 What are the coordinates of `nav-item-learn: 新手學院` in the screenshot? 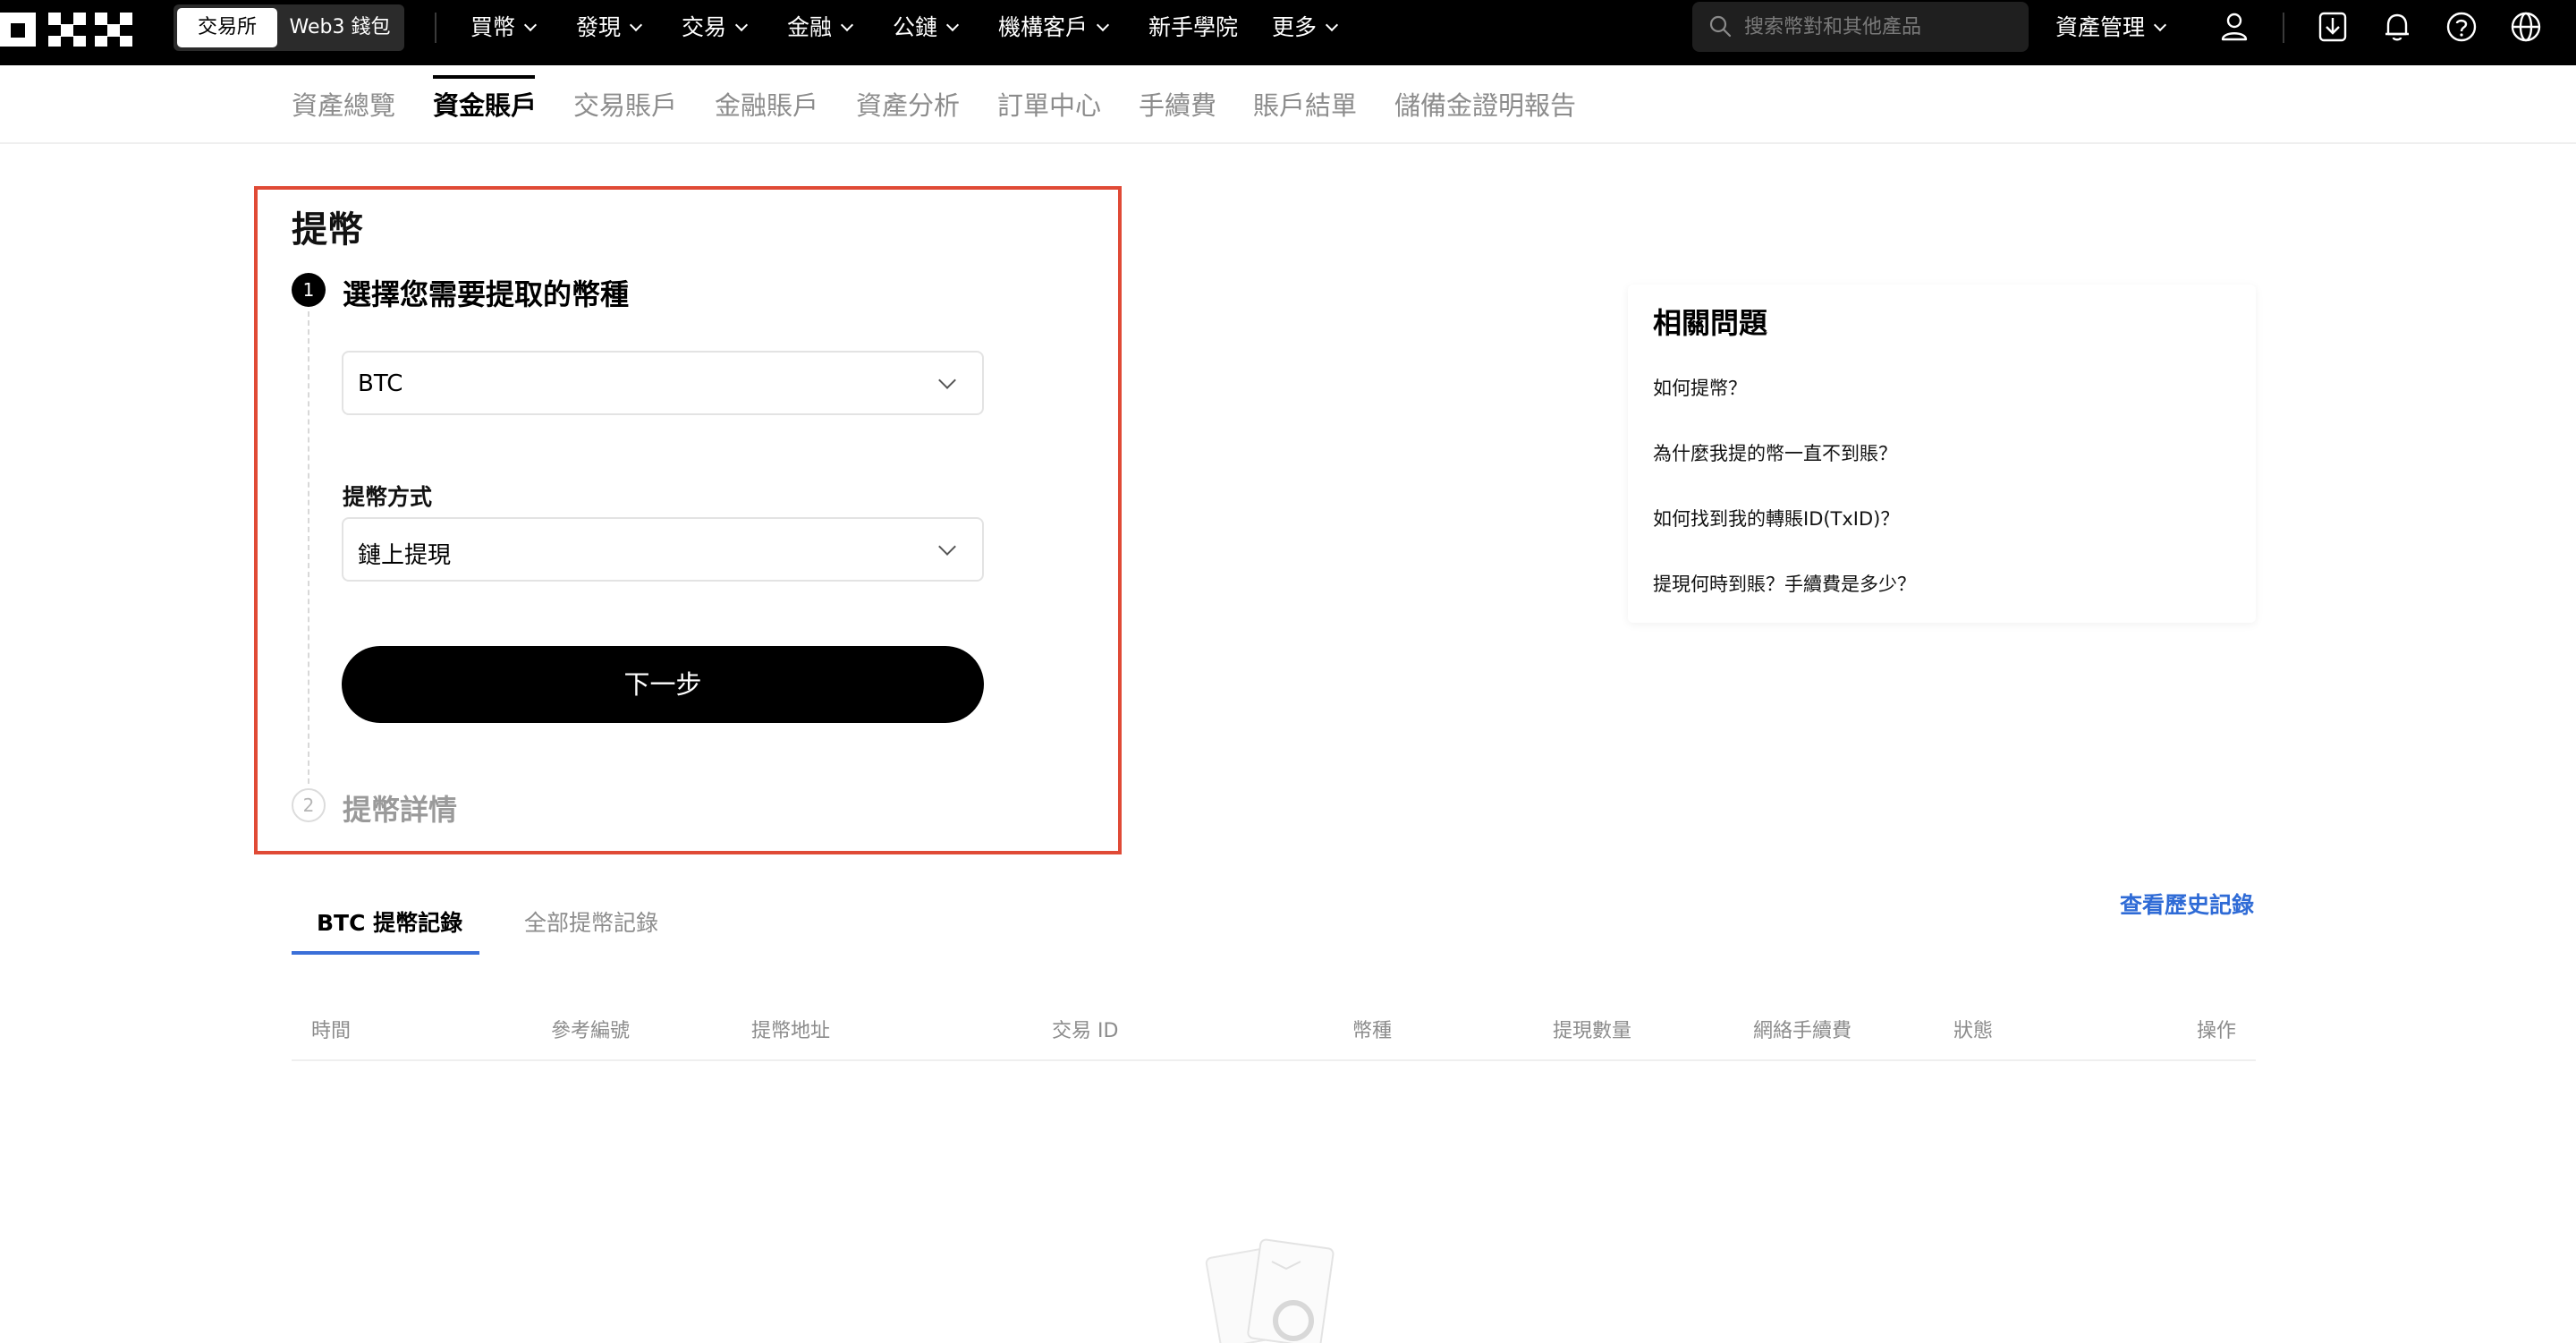 It's located at (1193, 27).